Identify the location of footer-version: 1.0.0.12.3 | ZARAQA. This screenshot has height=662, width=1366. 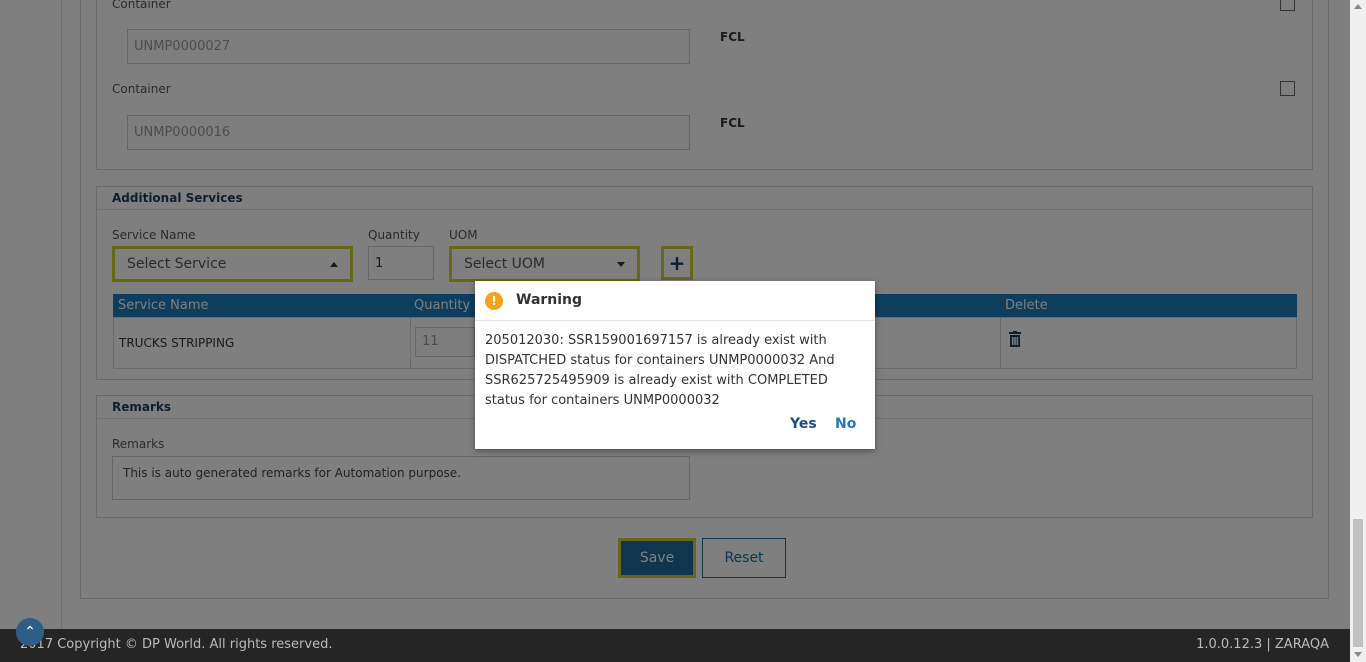
(1262, 644).